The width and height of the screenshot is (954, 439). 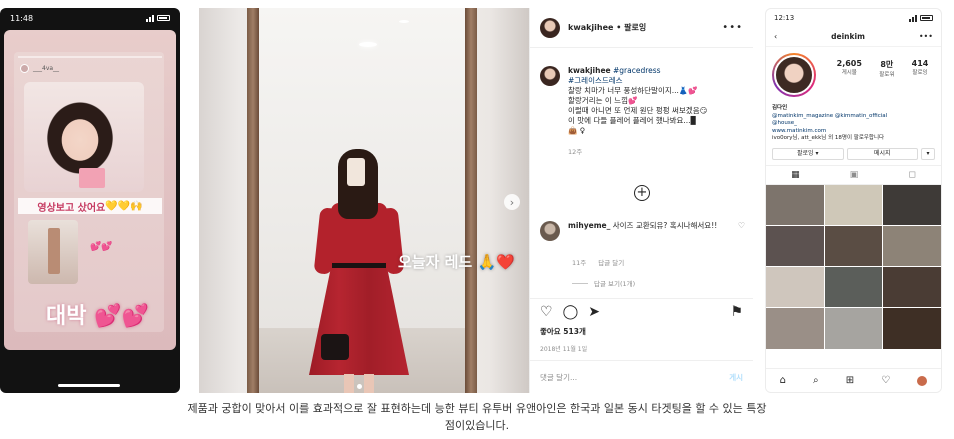 I want to click on story-progress-bar, so click(x=90, y=57).